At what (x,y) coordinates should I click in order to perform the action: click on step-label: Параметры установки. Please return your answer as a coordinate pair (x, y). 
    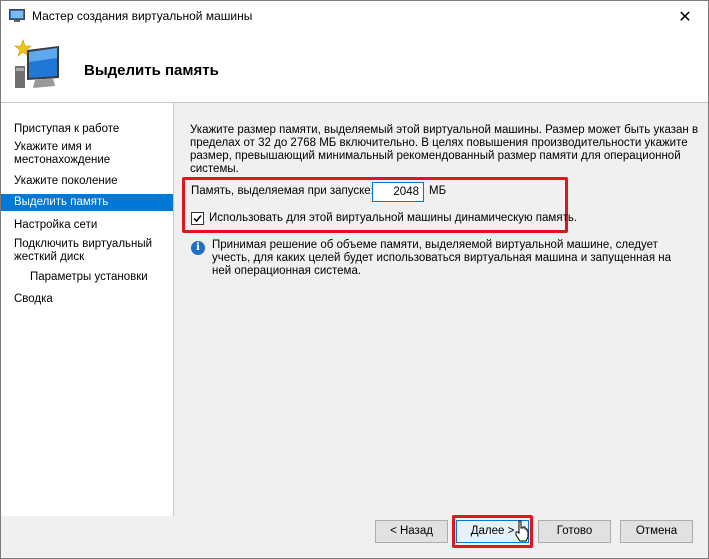
    Looking at the image, I should click on (89, 277).